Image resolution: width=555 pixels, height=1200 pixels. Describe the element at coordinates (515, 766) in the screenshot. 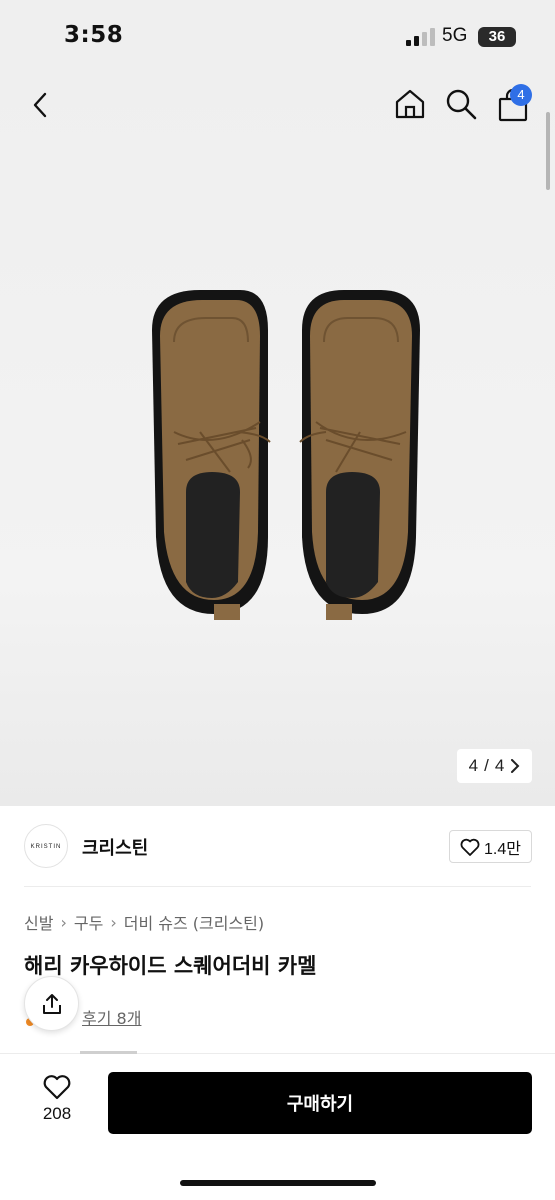

I see `chevron-right-icon` at that location.